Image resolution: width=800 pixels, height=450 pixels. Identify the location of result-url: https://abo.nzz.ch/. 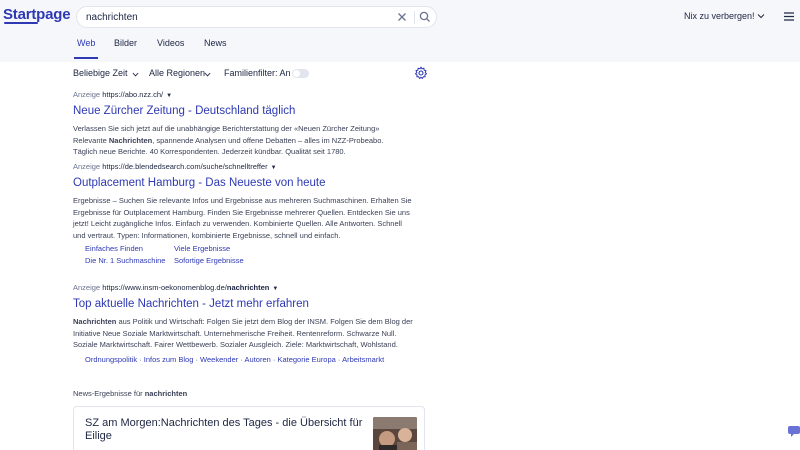
(132, 94).